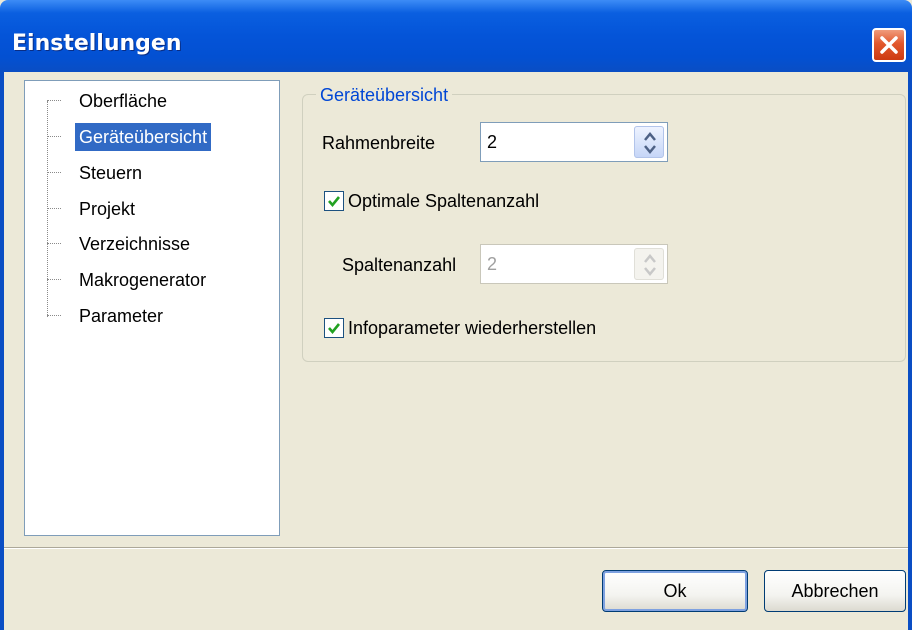 Image resolution: width=912 pixels, height=630 pixels. Describe the element at coordinates (379, 143) in the screenshot. I see `frame-width-label: Rahmenbreite` at that location.